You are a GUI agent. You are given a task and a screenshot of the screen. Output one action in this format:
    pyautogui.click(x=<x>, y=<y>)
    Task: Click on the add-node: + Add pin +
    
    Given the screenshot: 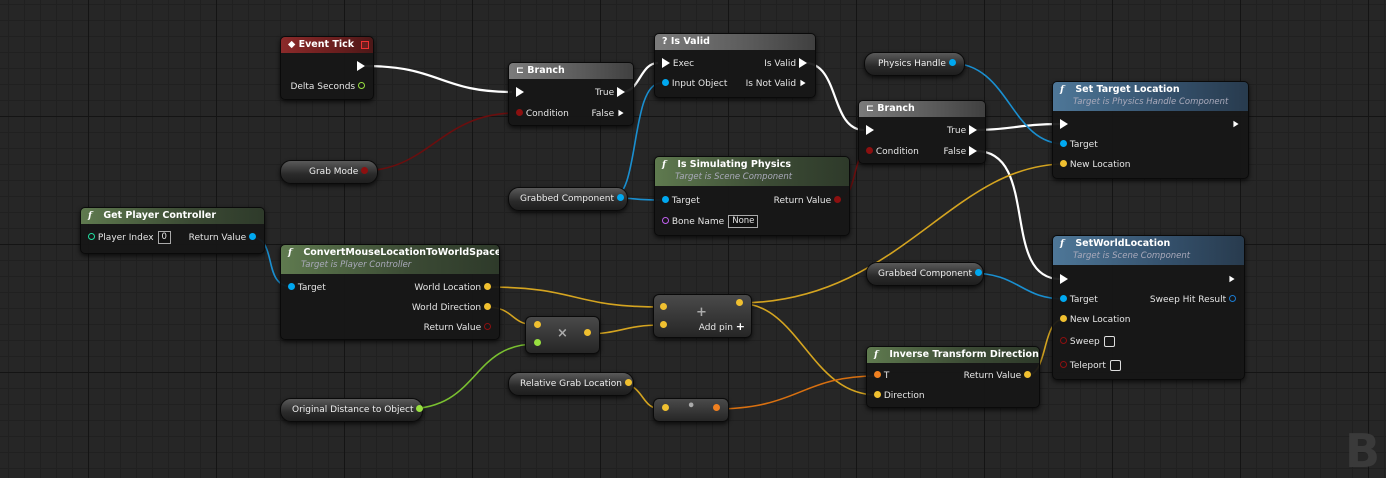 What is the action you would take?
    pyautogui.click(x=702, y=316)
    